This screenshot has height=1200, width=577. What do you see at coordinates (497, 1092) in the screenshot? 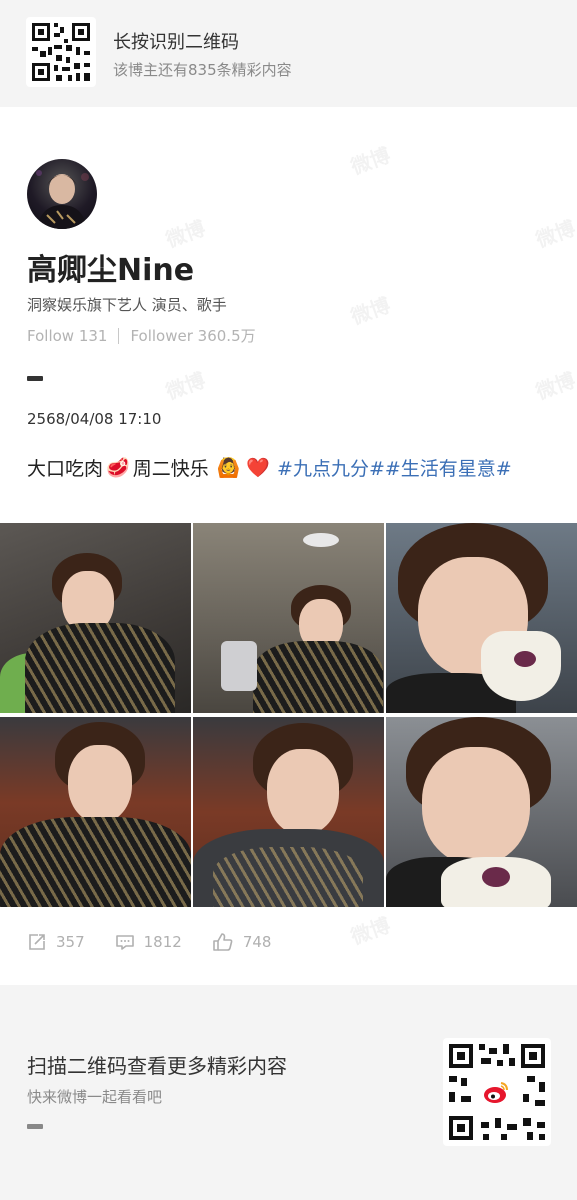
I see `weibo-qr-code-icon` at bounding box center [497, 1092].